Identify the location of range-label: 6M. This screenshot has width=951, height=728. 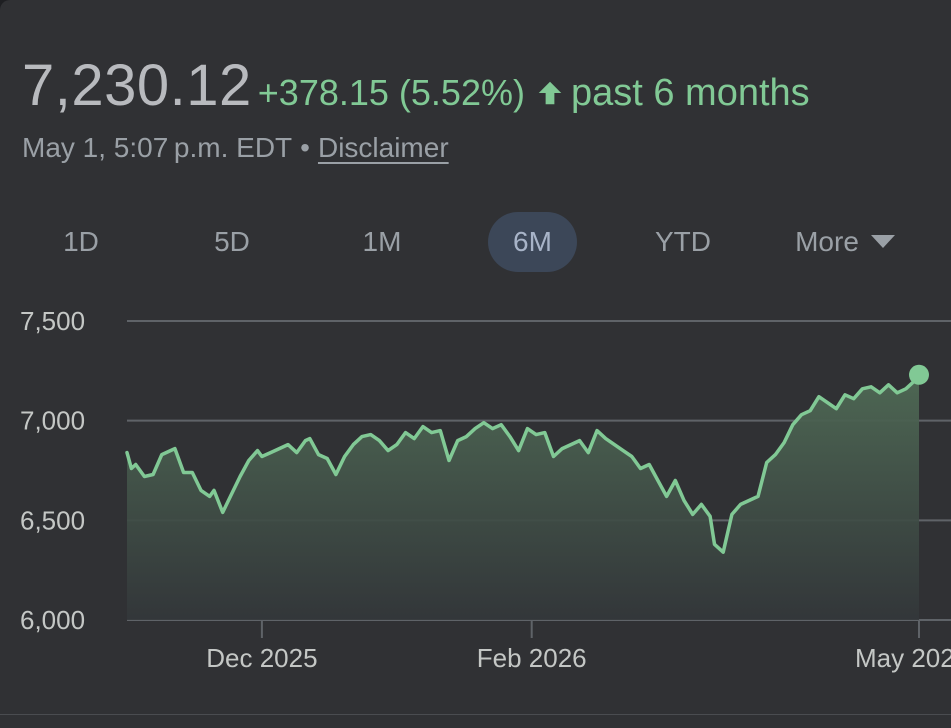
(532, 241).